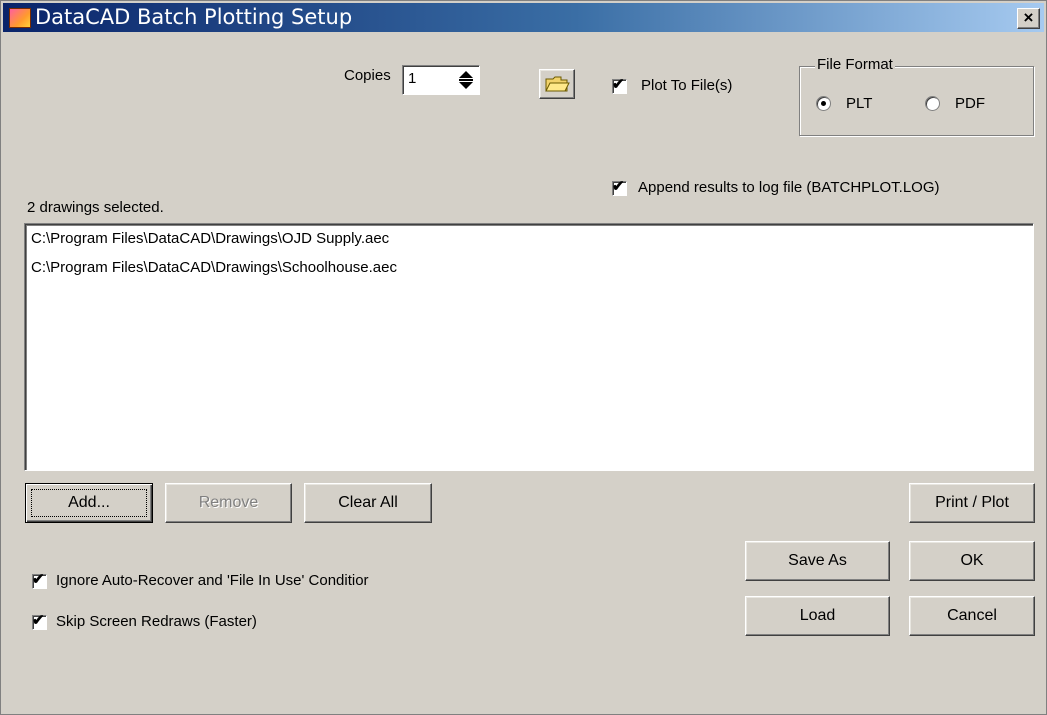 The image size is (1047, 715). I want to click on clear-all-button: Clear All, so click(368, 503).